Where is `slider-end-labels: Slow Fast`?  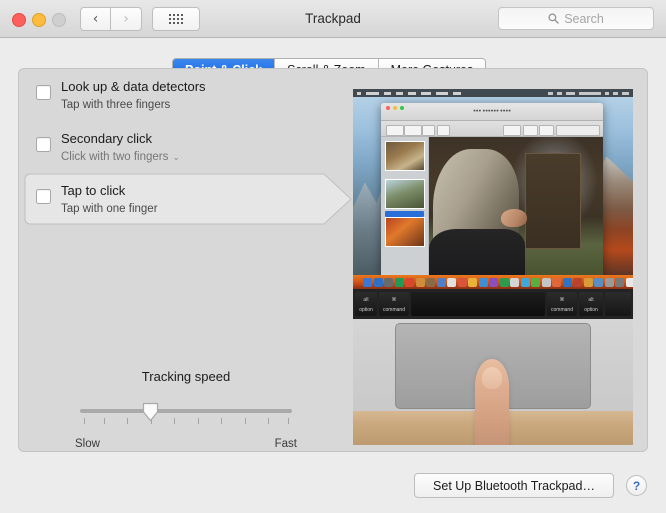
slider-end-labels: Slow Fast is located at coordinates (186, 444).